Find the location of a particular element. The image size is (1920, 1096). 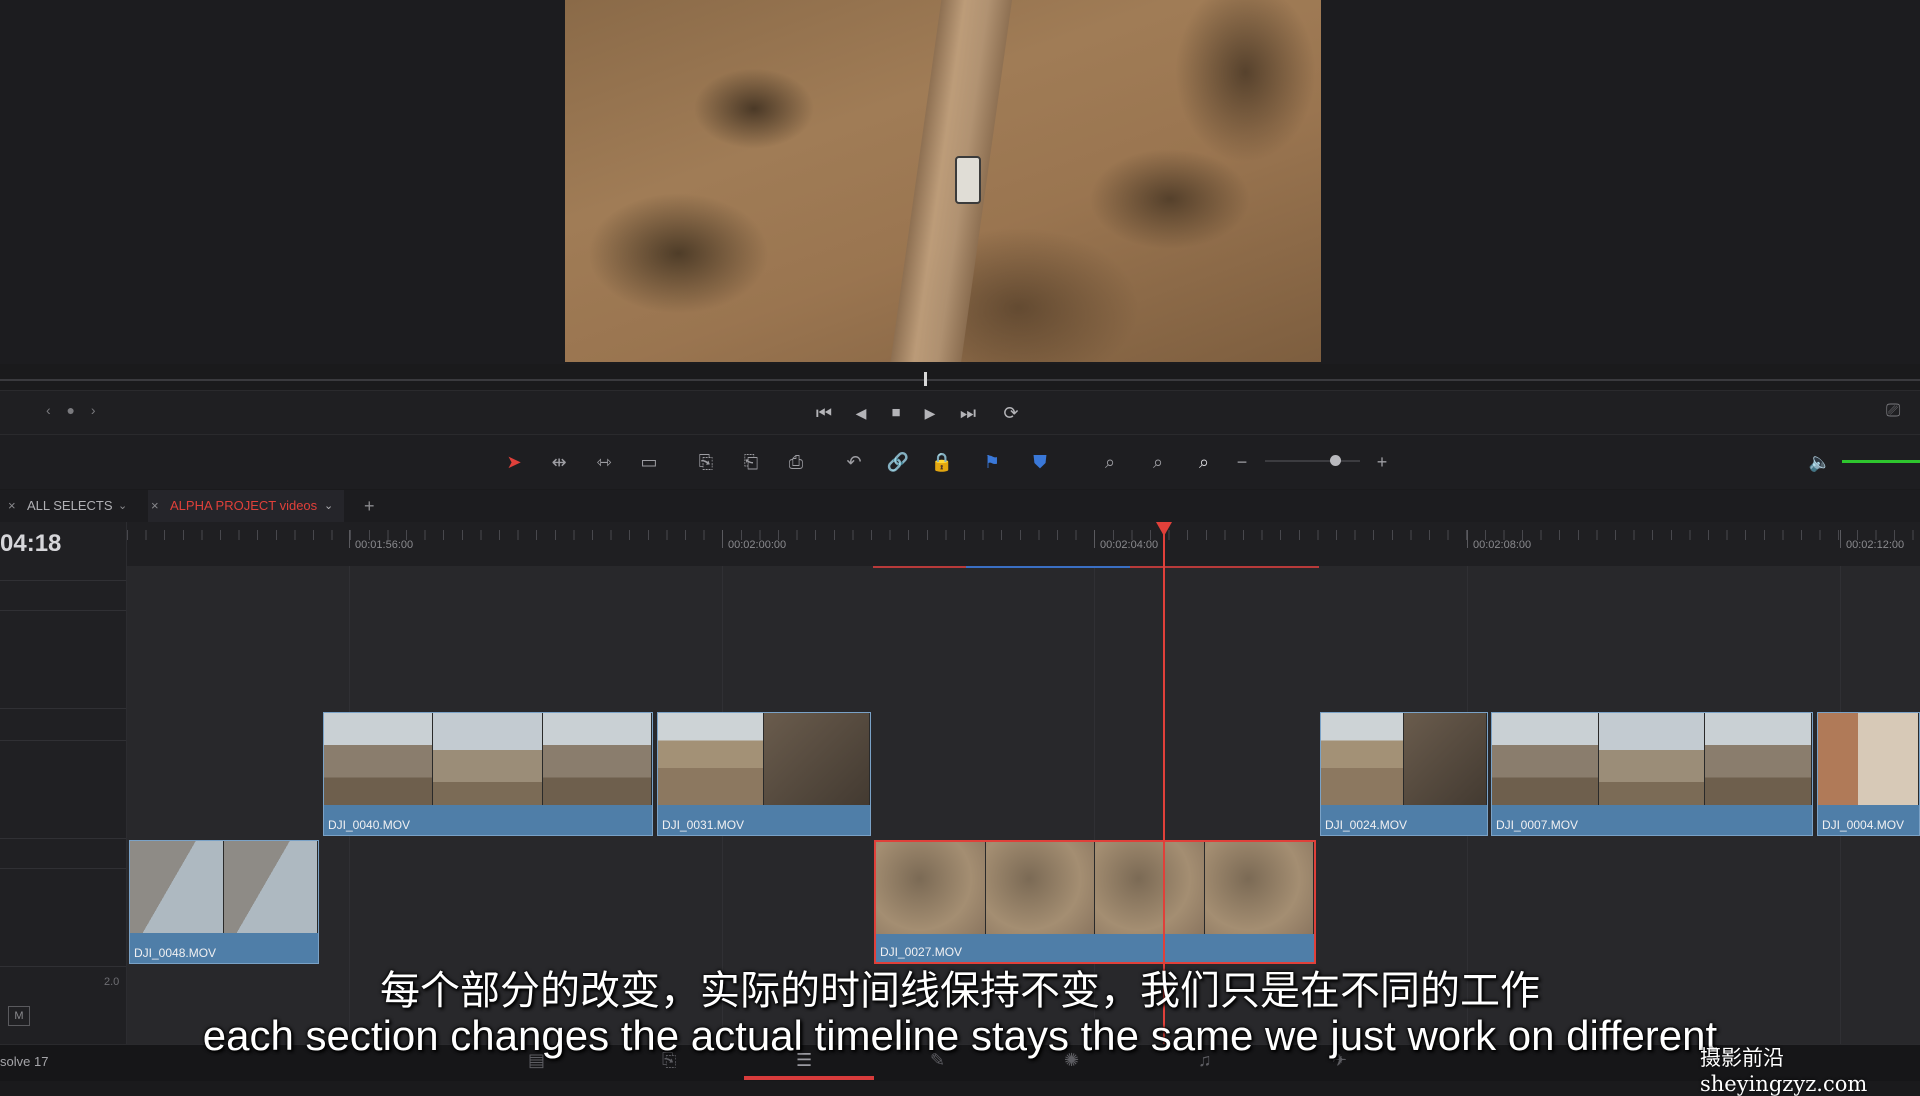

go-to-end-icon: ⏭ is located at coordinates (968, 413).